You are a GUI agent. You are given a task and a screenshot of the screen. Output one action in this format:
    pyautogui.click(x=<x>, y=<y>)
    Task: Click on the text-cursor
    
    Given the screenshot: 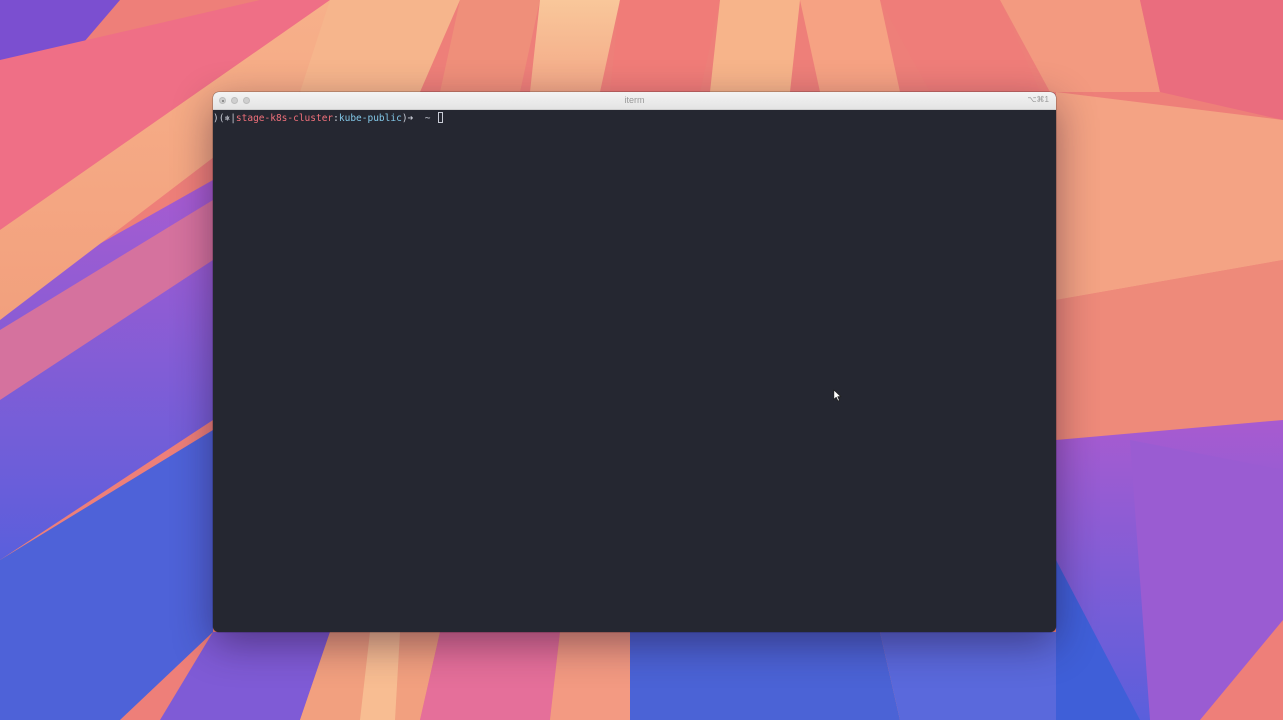 What is the action you would take?
    pyautogui.click(x=441, y=117)
    